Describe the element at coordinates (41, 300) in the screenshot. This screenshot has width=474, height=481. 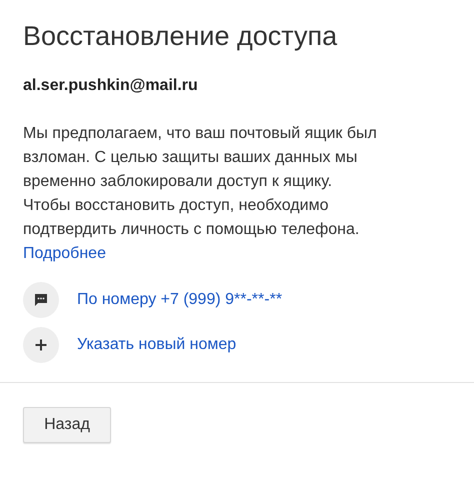
I see `message-icon` at that location.